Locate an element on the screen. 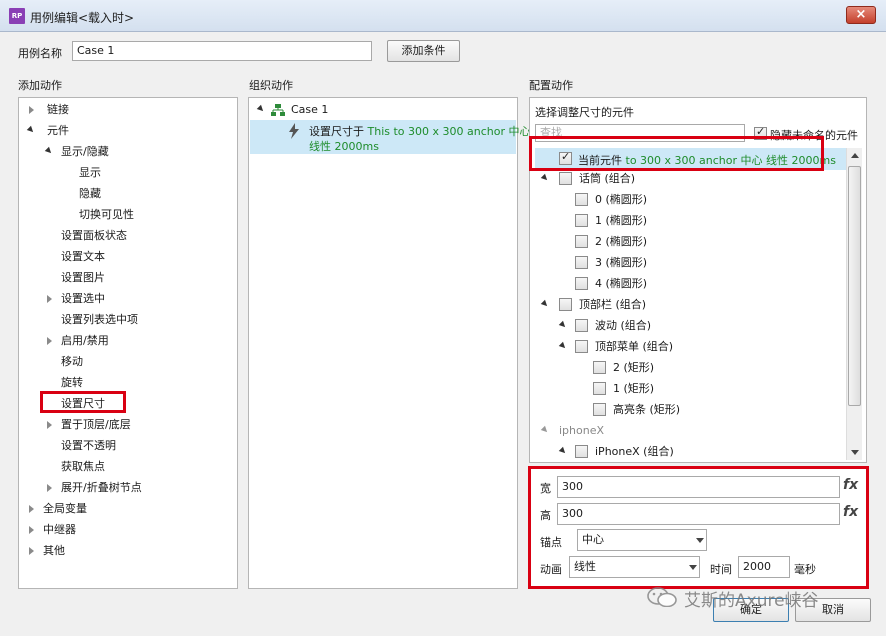 The height and width of the screenshot is (636, 886). tree-item-focus: 获取焦点 is located at coordinates (83, 467).